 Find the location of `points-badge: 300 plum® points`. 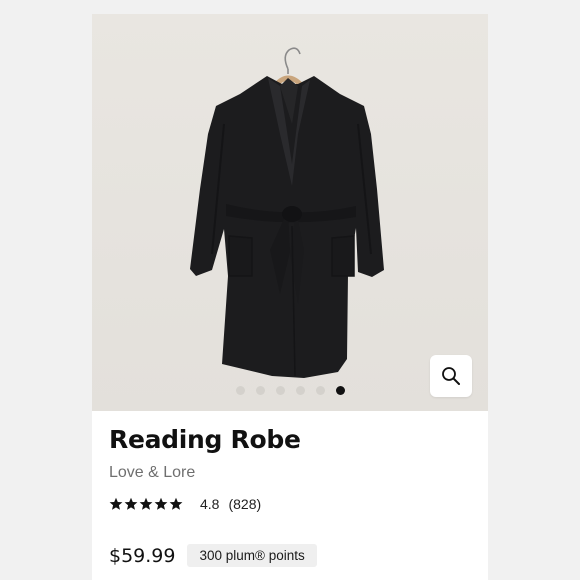

points-badge: 300 plum® points is located at coordinates (252, 555).